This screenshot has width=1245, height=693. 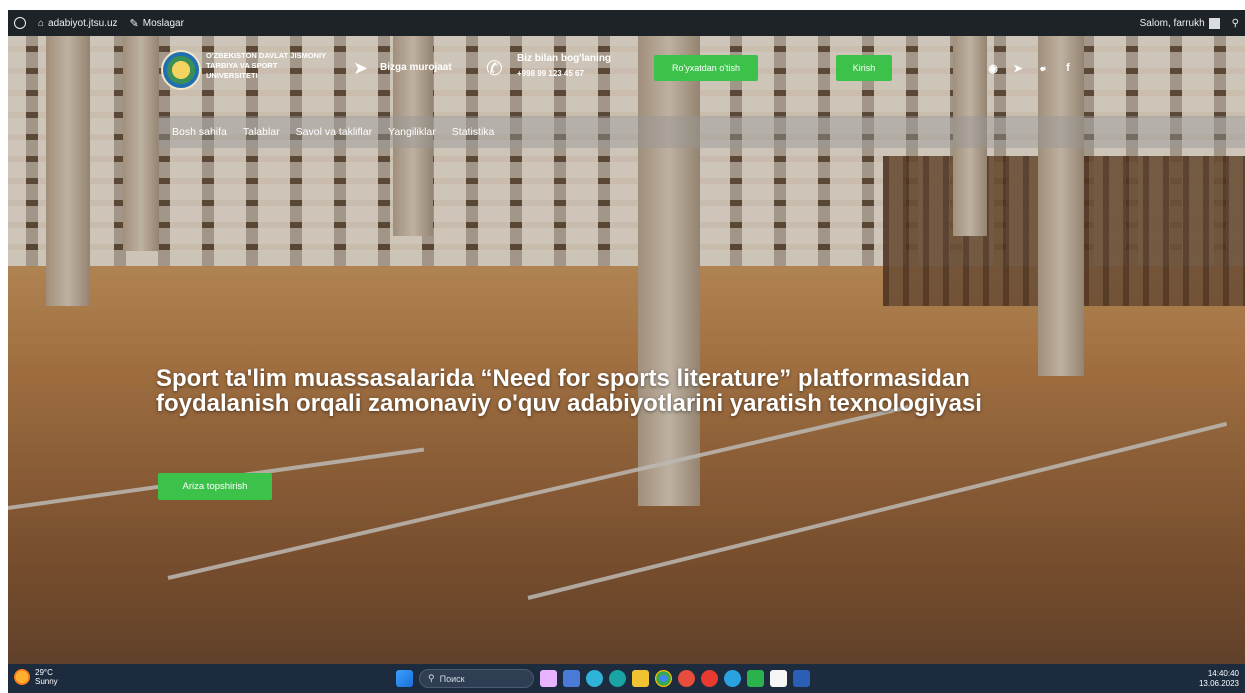 What do you see at coordinates (46, 681) in the screenshot?
I see `weather-text: Sunny` at bounding box center [46, 681].